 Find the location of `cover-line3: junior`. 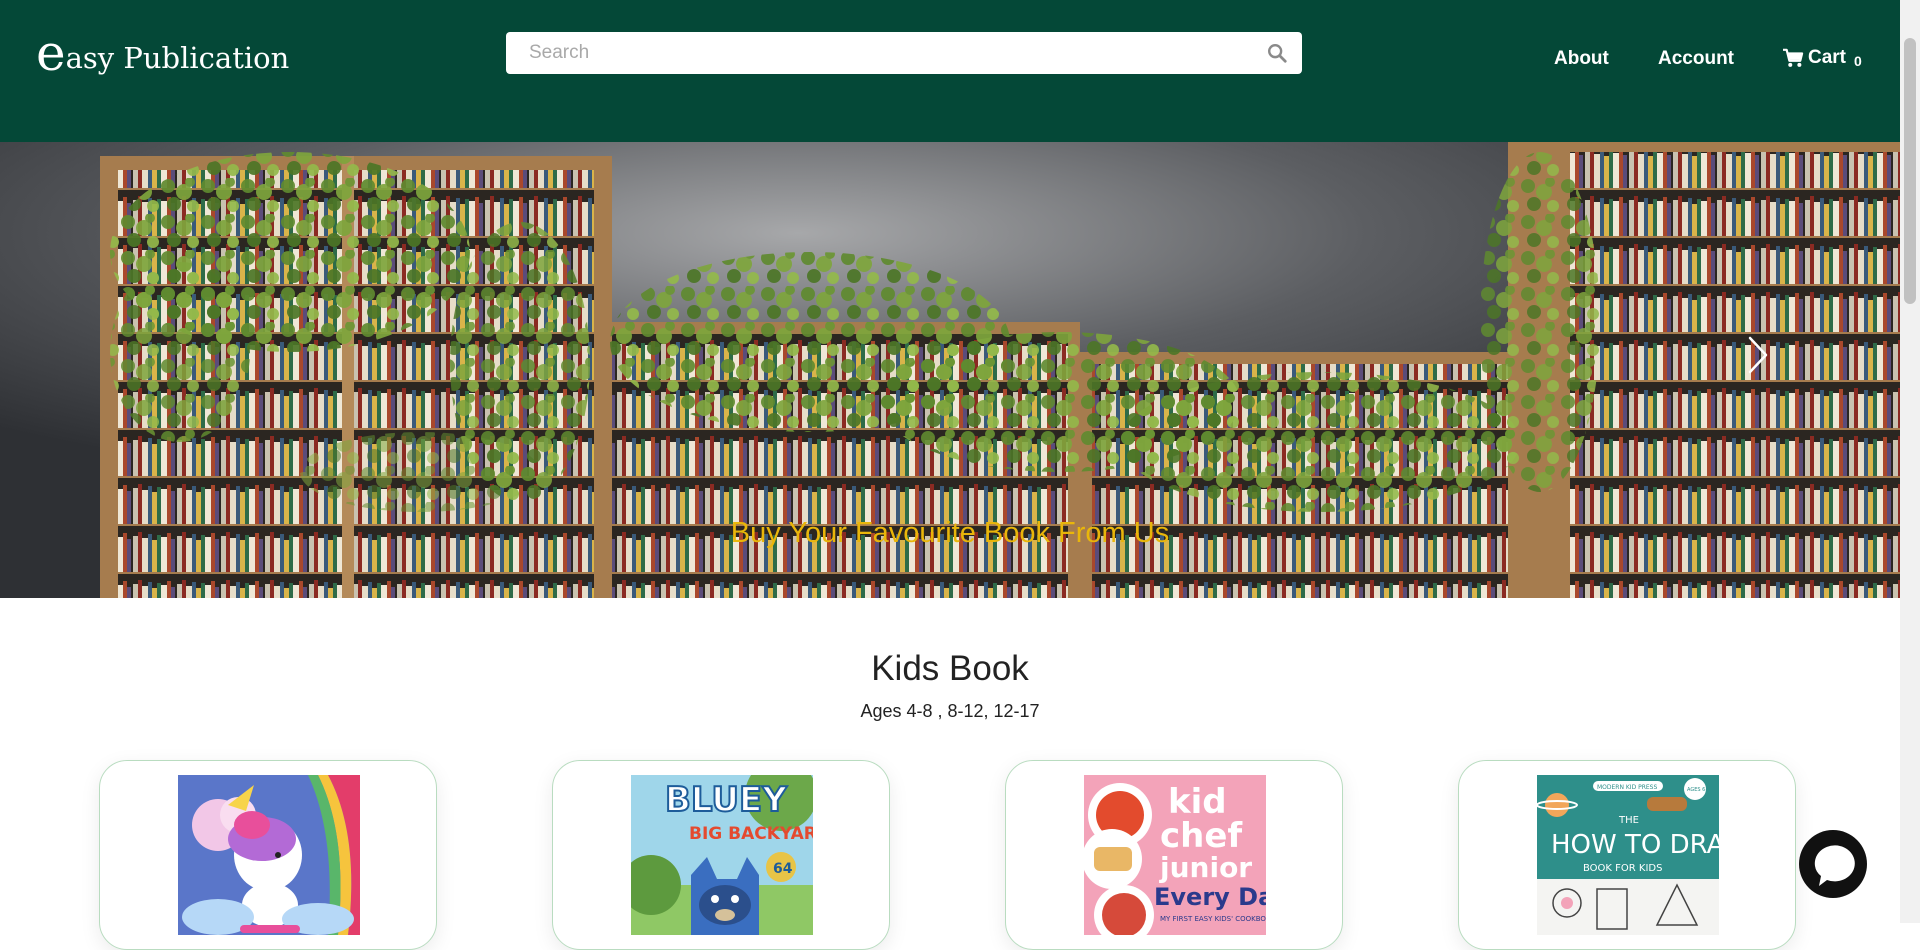

cover-line3: junior is located at coordinates (1205, 867).